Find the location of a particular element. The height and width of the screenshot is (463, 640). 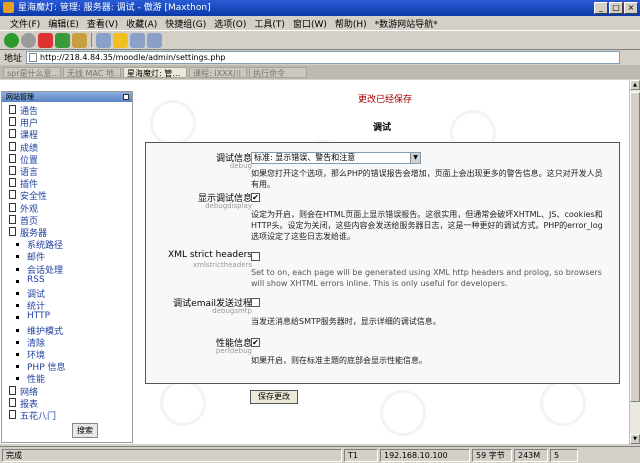

stop-icon is located at coordinates (45, 40).